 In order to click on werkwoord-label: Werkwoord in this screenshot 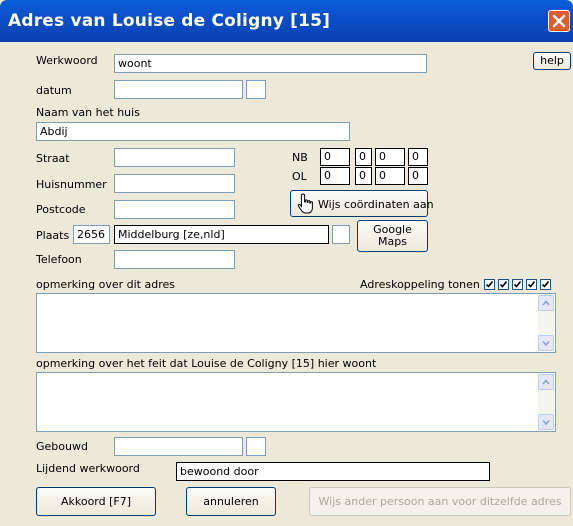, I will do `click(67, 60)`.